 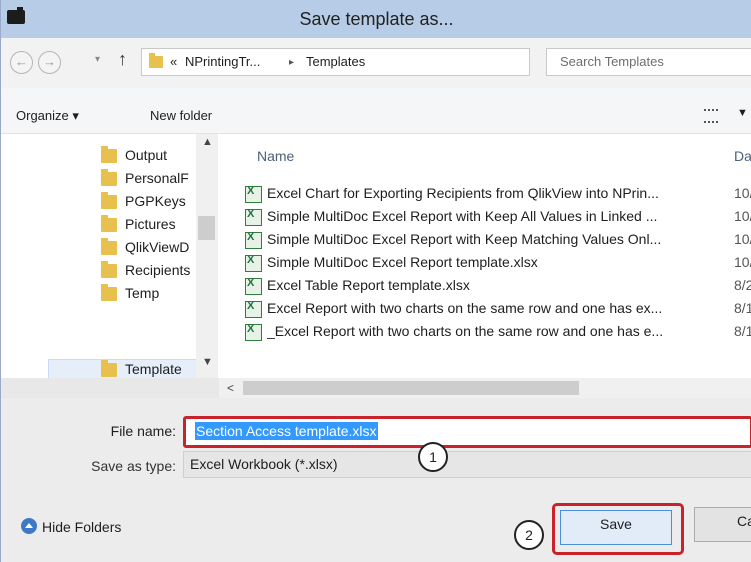 I want to click on forward-icon: →, so click(x=49, y=62).